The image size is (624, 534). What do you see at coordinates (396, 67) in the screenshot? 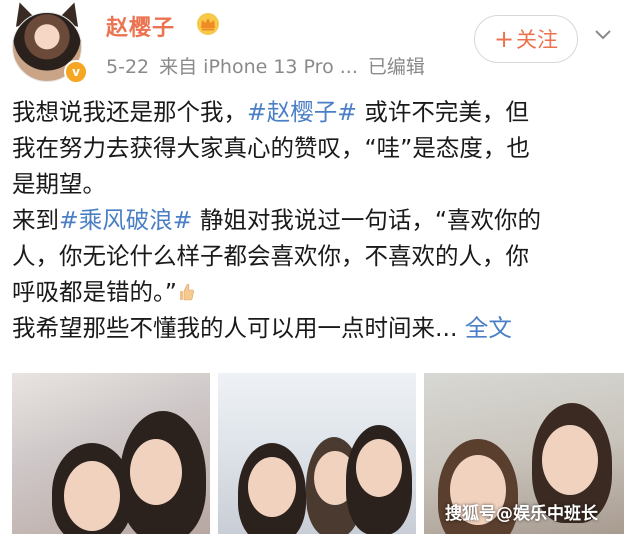
I see `post-edited: 已编辑` at bounding box center [396, 67].